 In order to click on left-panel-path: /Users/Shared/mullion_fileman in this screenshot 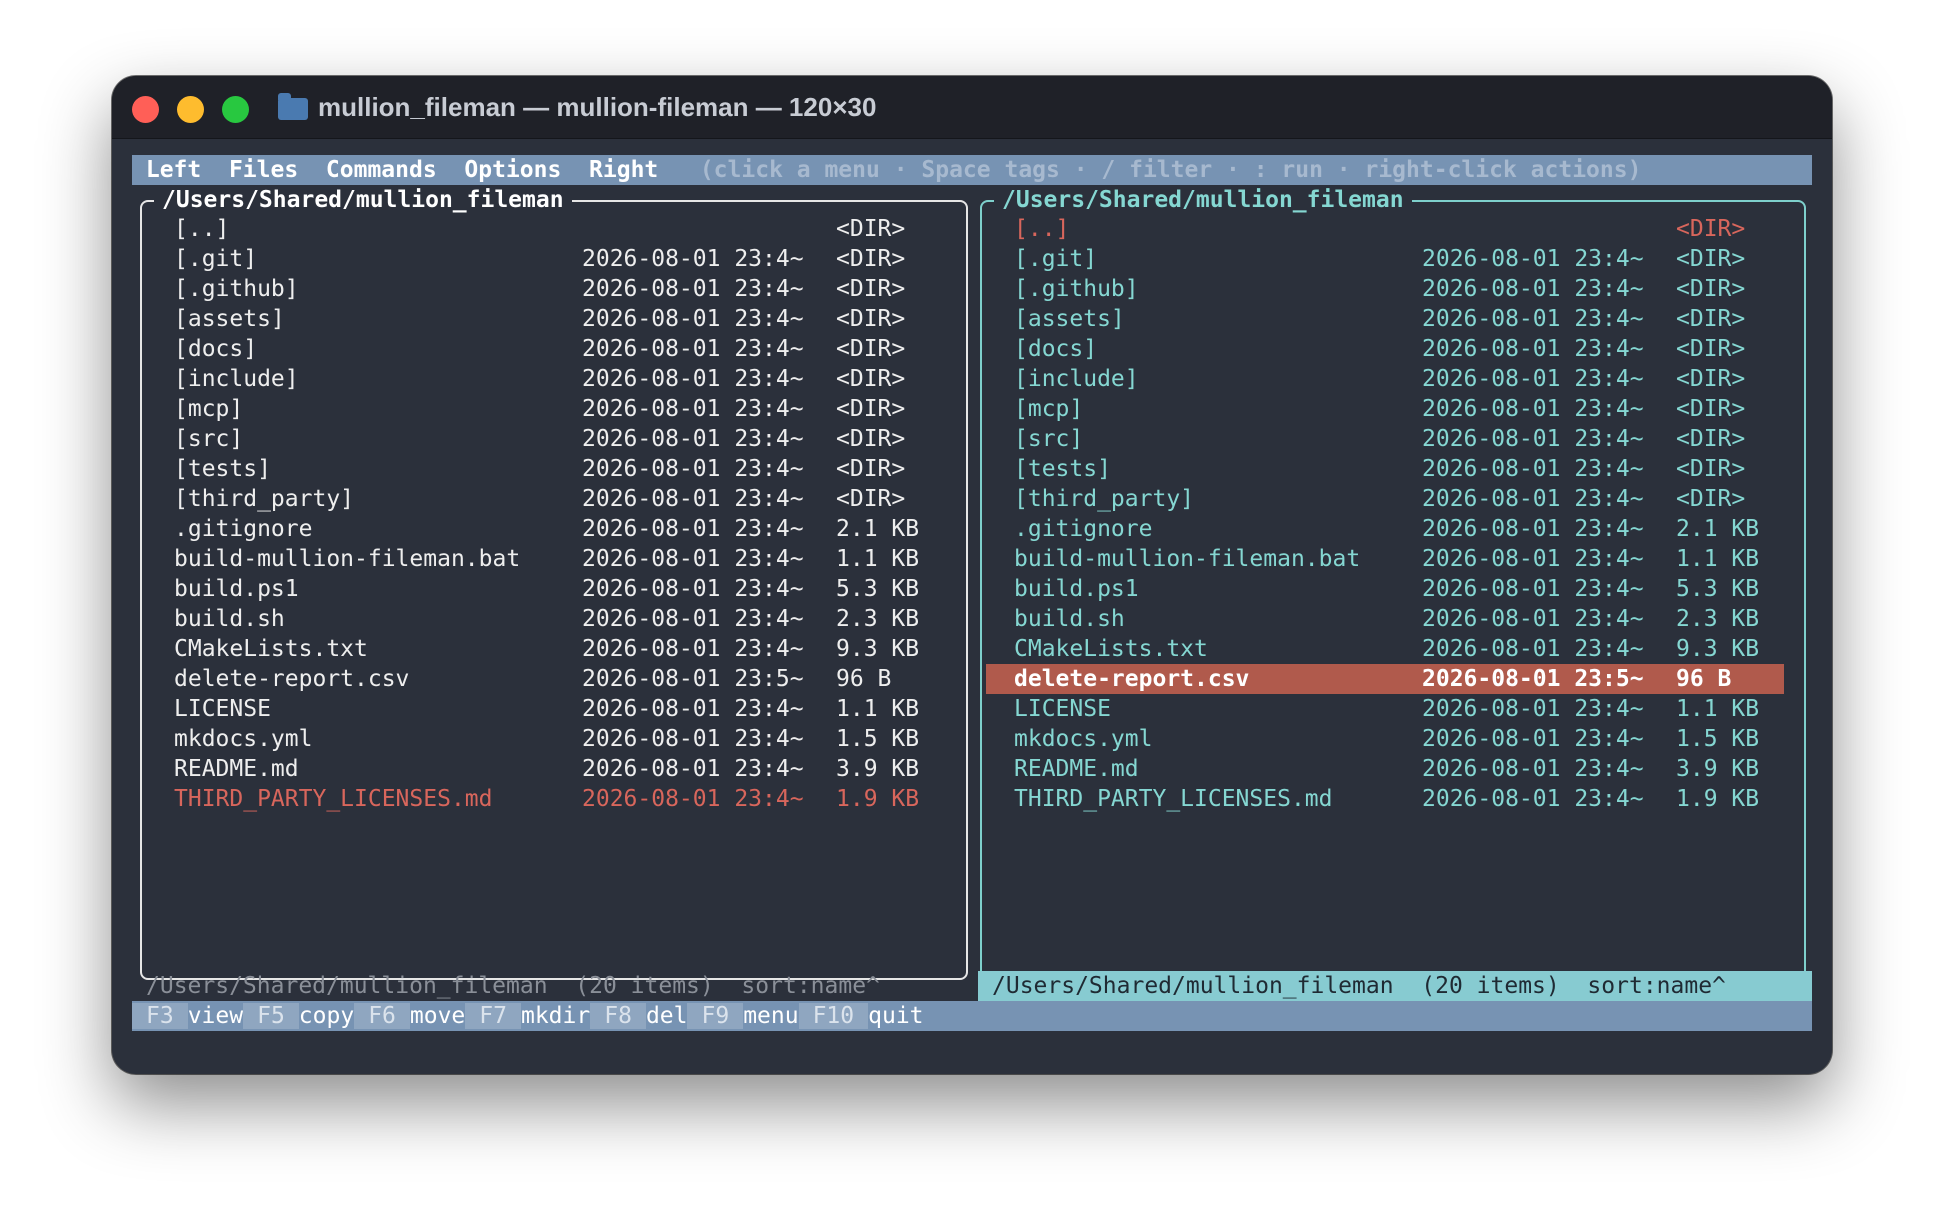, I will do `click(363, 200)`.